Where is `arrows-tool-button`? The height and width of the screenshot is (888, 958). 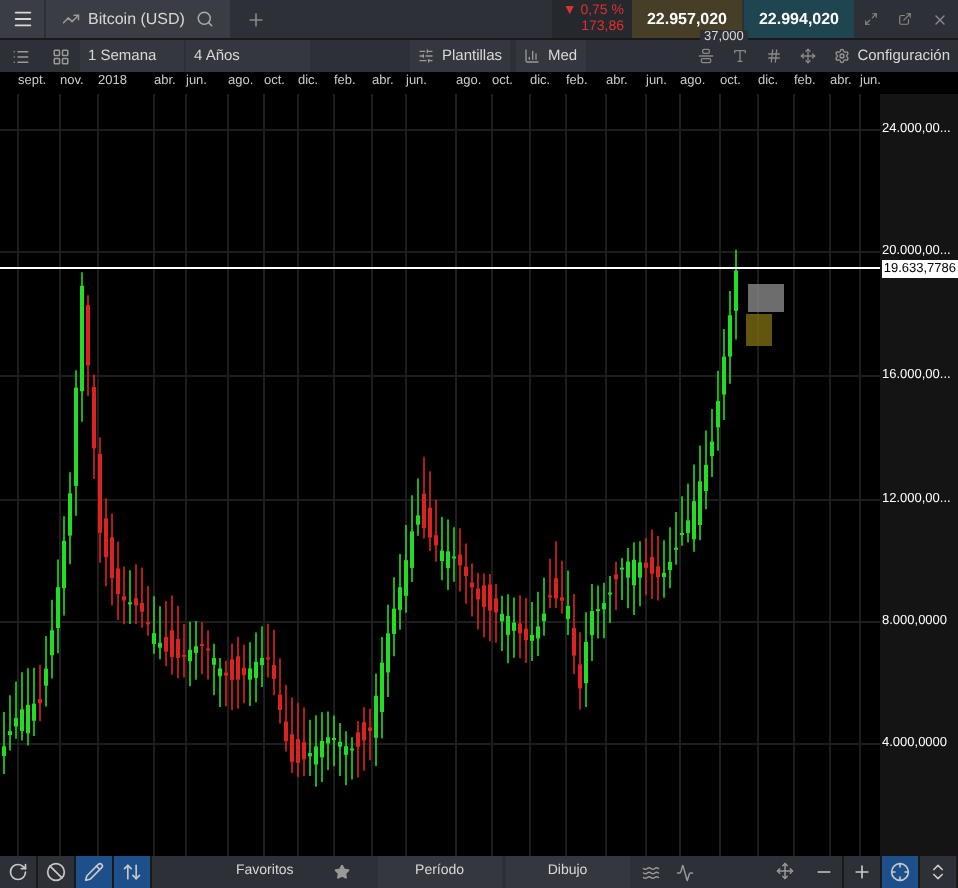
arrows-tool-button is located at coordinates (133, 872).